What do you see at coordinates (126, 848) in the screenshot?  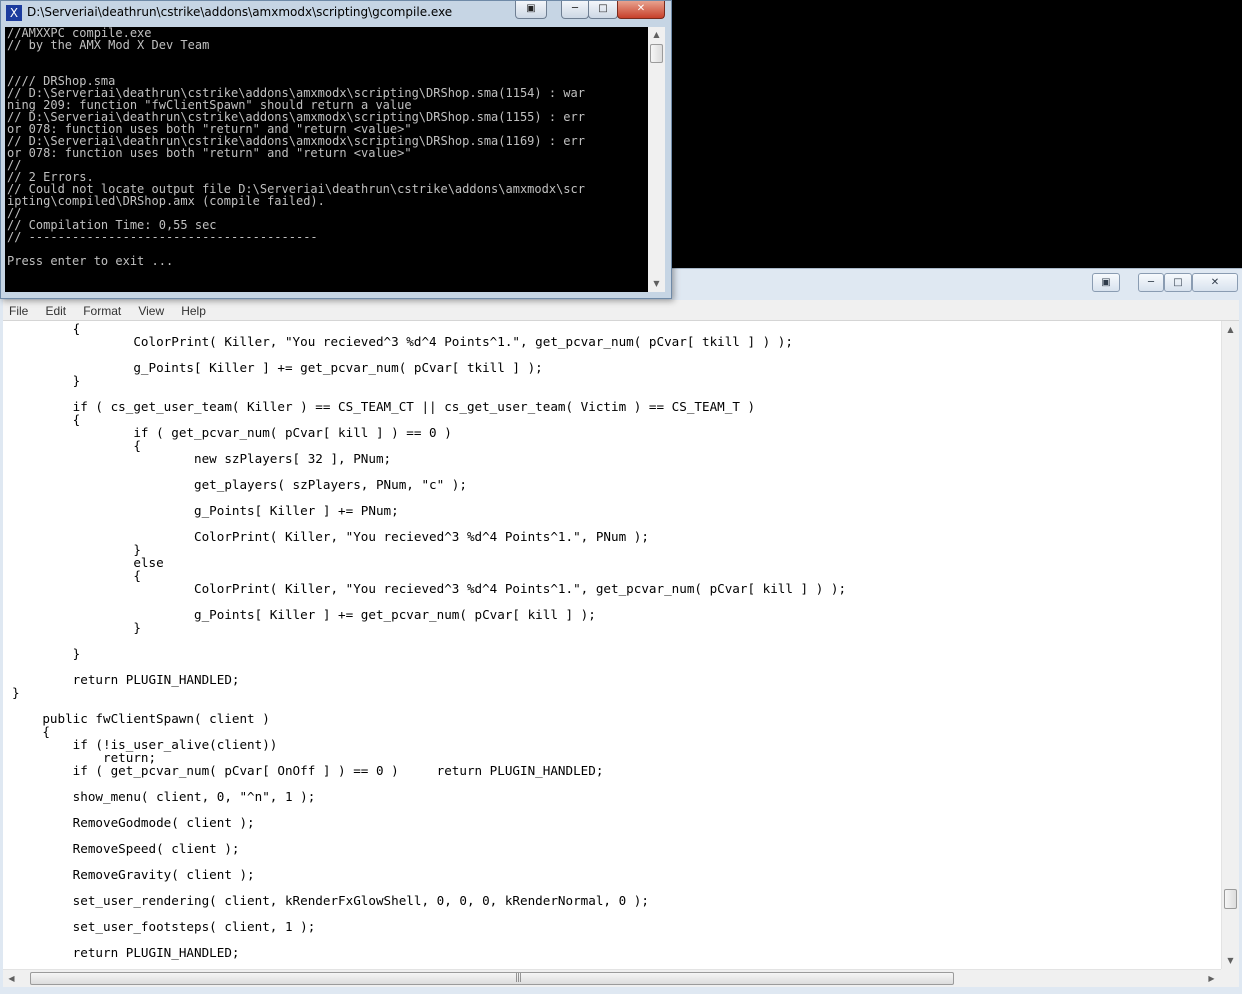 I see `code-line: RemoveSpeed( client );` at bounding box center [126, 848].